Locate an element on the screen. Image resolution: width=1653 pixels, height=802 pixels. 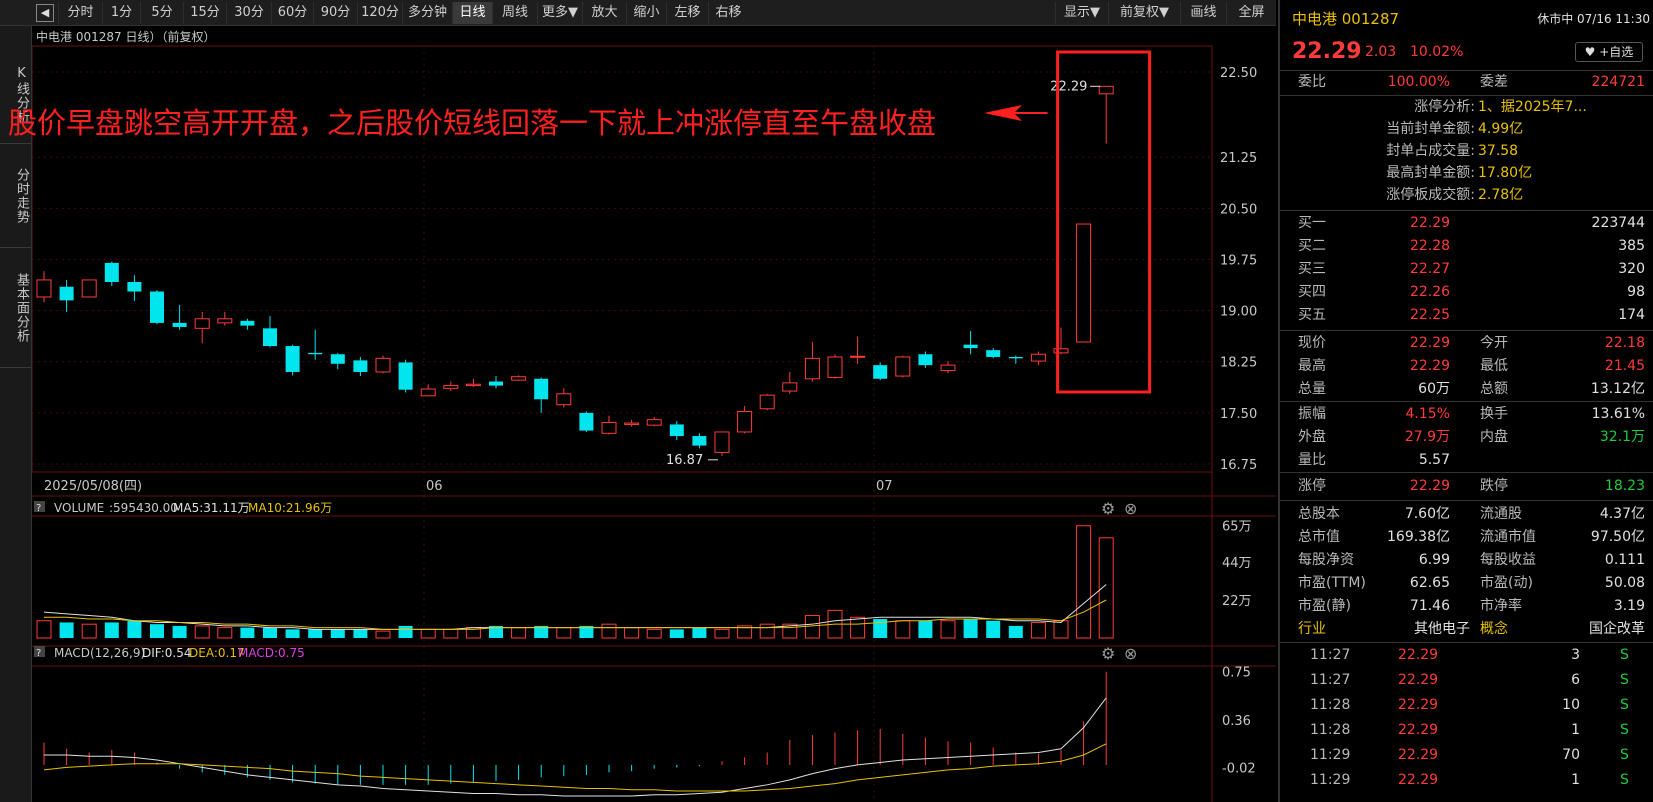
buy-level-price: 22.29 is located at coordinates (1430, 223).